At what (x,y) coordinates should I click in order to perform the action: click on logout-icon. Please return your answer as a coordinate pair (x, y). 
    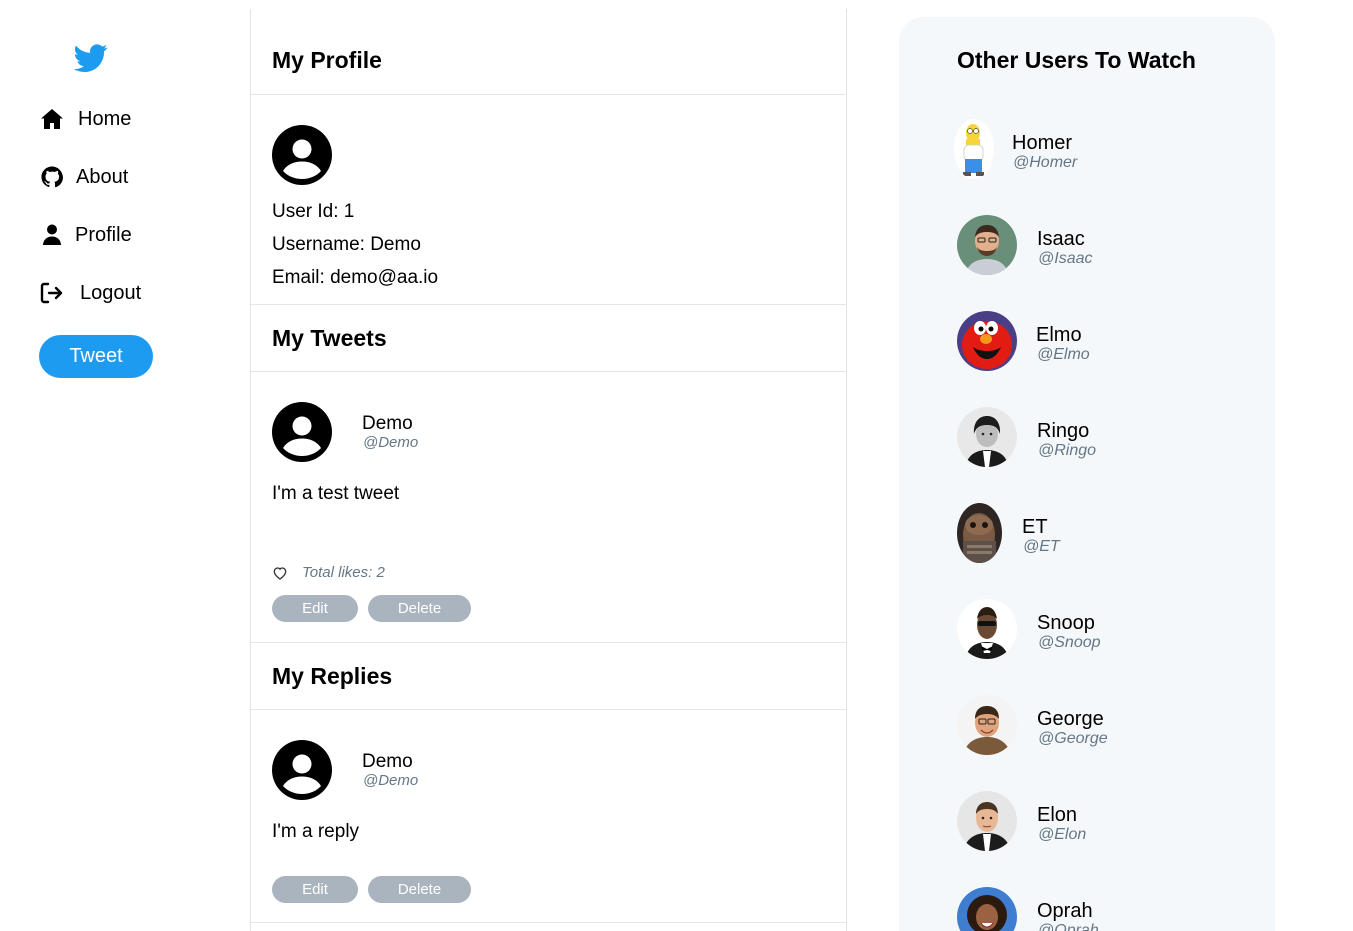
    Looking at the image, I should click on (52, 293).